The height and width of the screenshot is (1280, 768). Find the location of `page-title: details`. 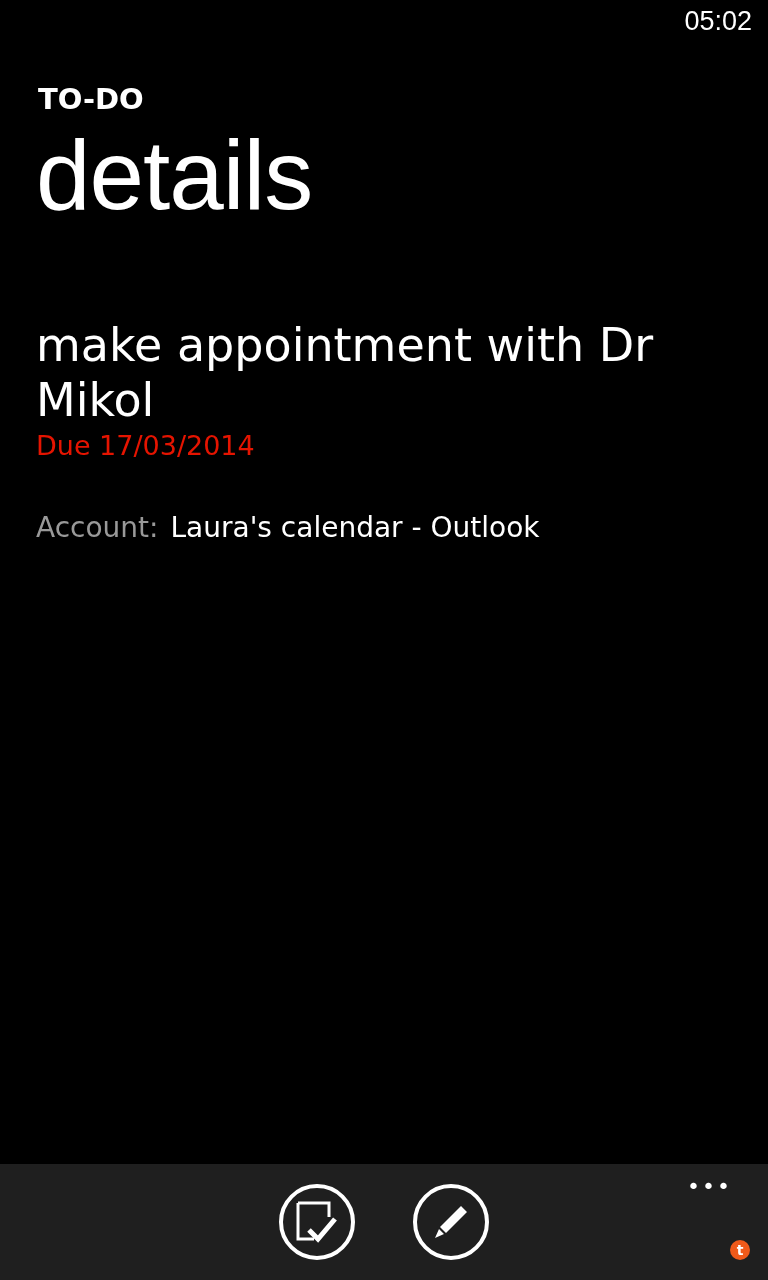

page-title: details is located at coordinates (174, 176).